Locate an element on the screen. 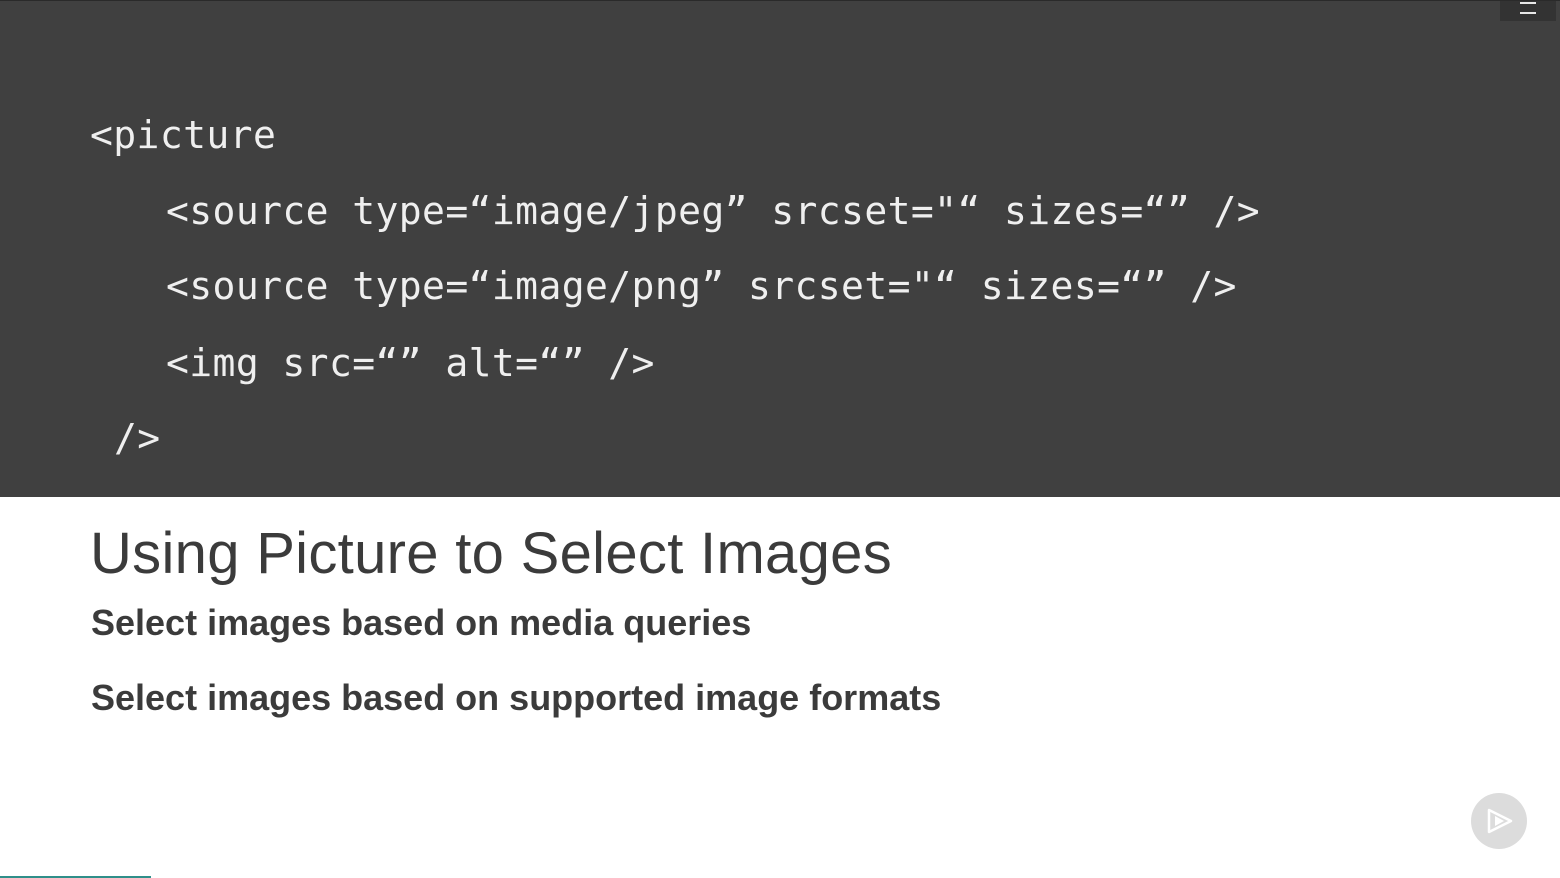 Image resolution: width=1560 pixels, height=878 pixels. code-line-picture-close: /> is located at coordinates (137, 438).